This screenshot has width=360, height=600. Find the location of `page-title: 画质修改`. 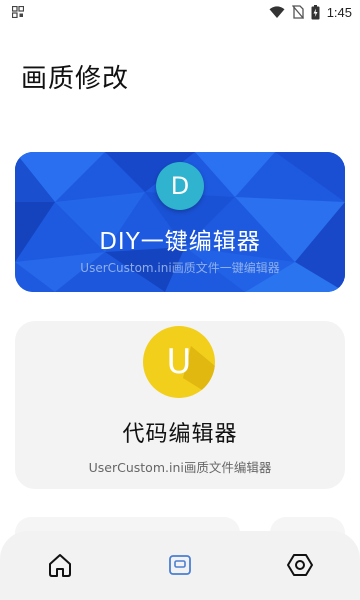

page-title: 画质修改 is located at coordinates (75, 79).